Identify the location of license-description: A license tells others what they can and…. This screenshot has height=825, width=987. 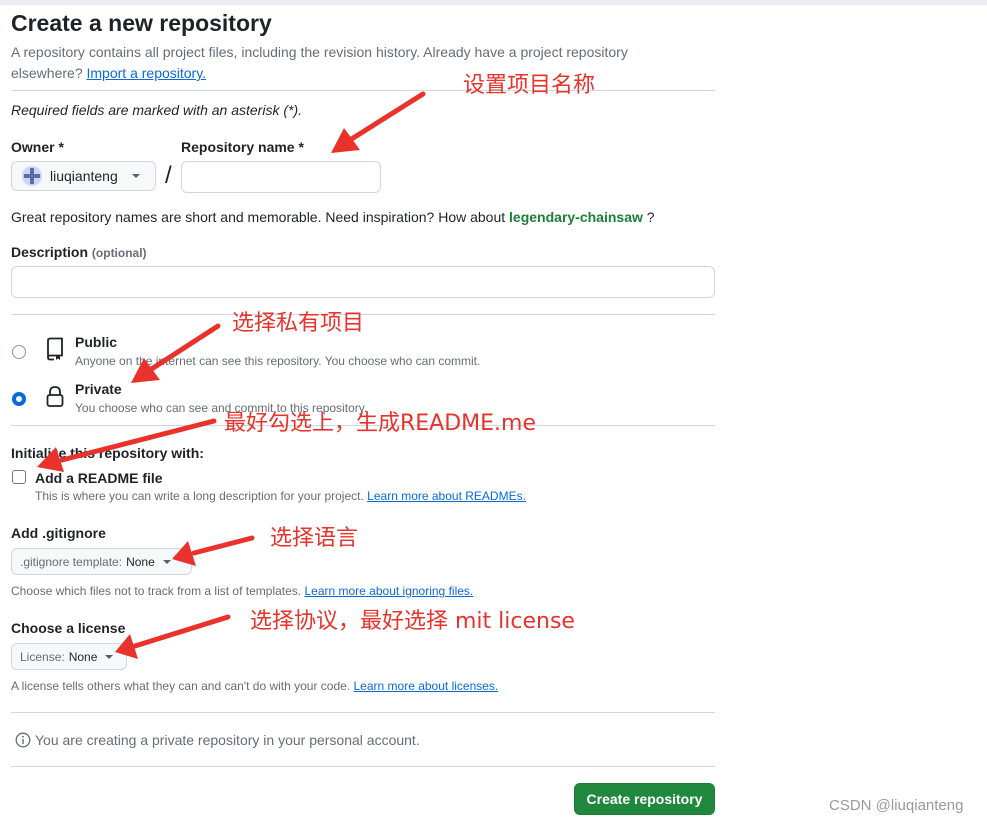
(254, 686).